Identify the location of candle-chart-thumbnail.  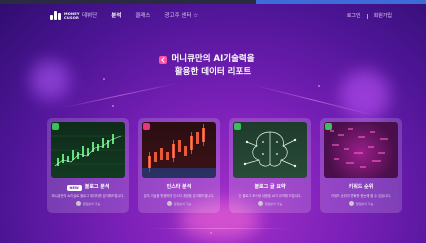
(179, 150).